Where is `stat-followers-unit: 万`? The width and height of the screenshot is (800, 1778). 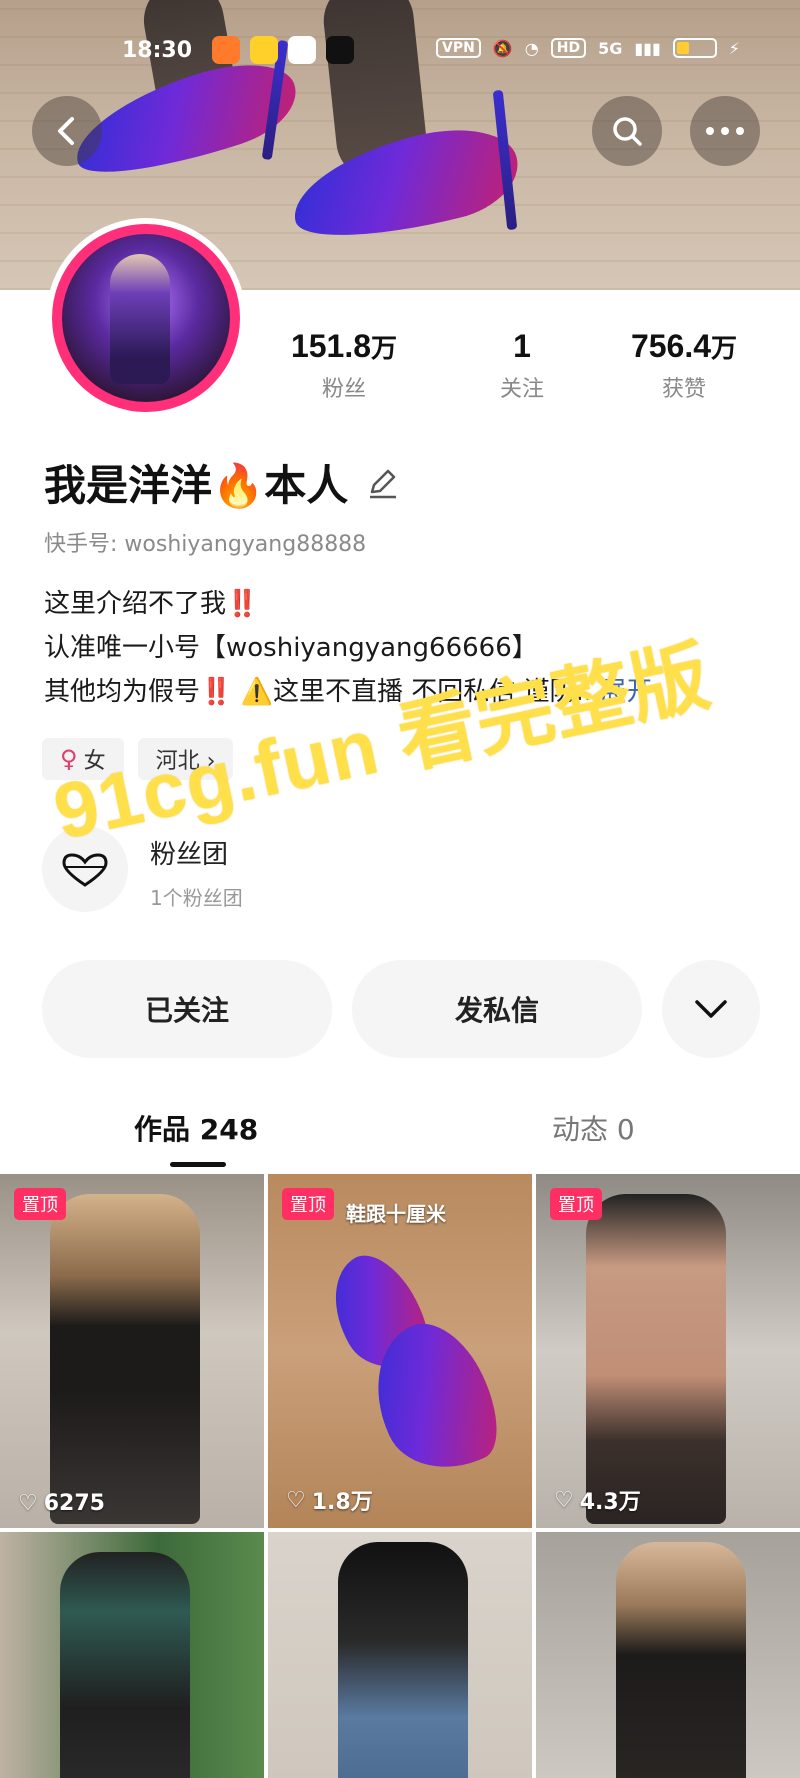 stat-followers-unit: 万 is located at coordinates (384, 348).